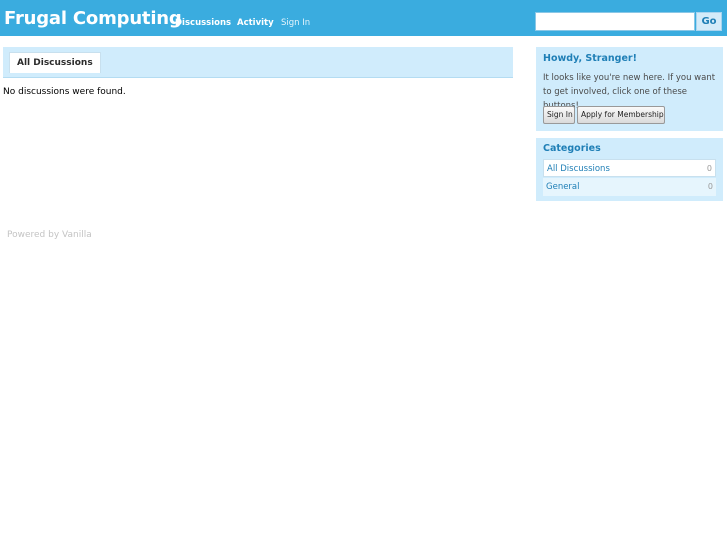  What do you see at coordinates (621, 115) in the screenshot?
I see `apply-membership-button: Apply for Membership` at bounding box center [621, 115].